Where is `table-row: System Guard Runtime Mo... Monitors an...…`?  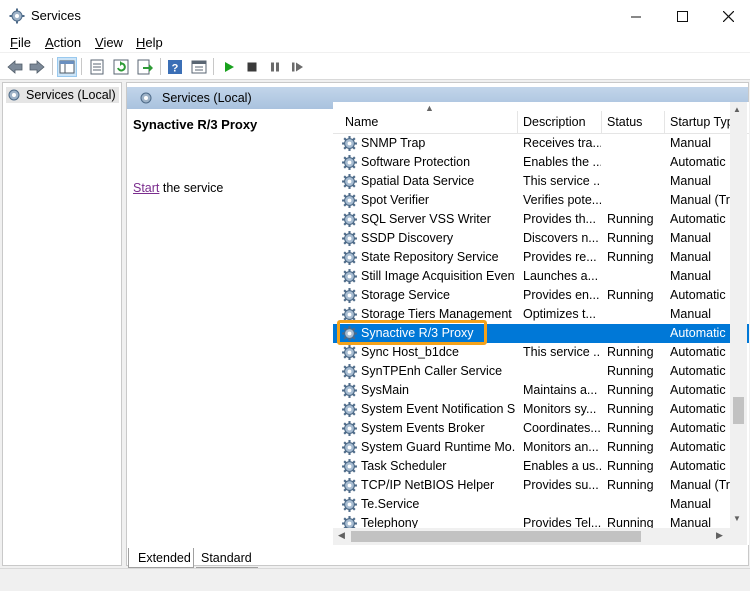
table-row: System Guard Runtime Mo... Monitors an...… is located at coordinates (541, 447).